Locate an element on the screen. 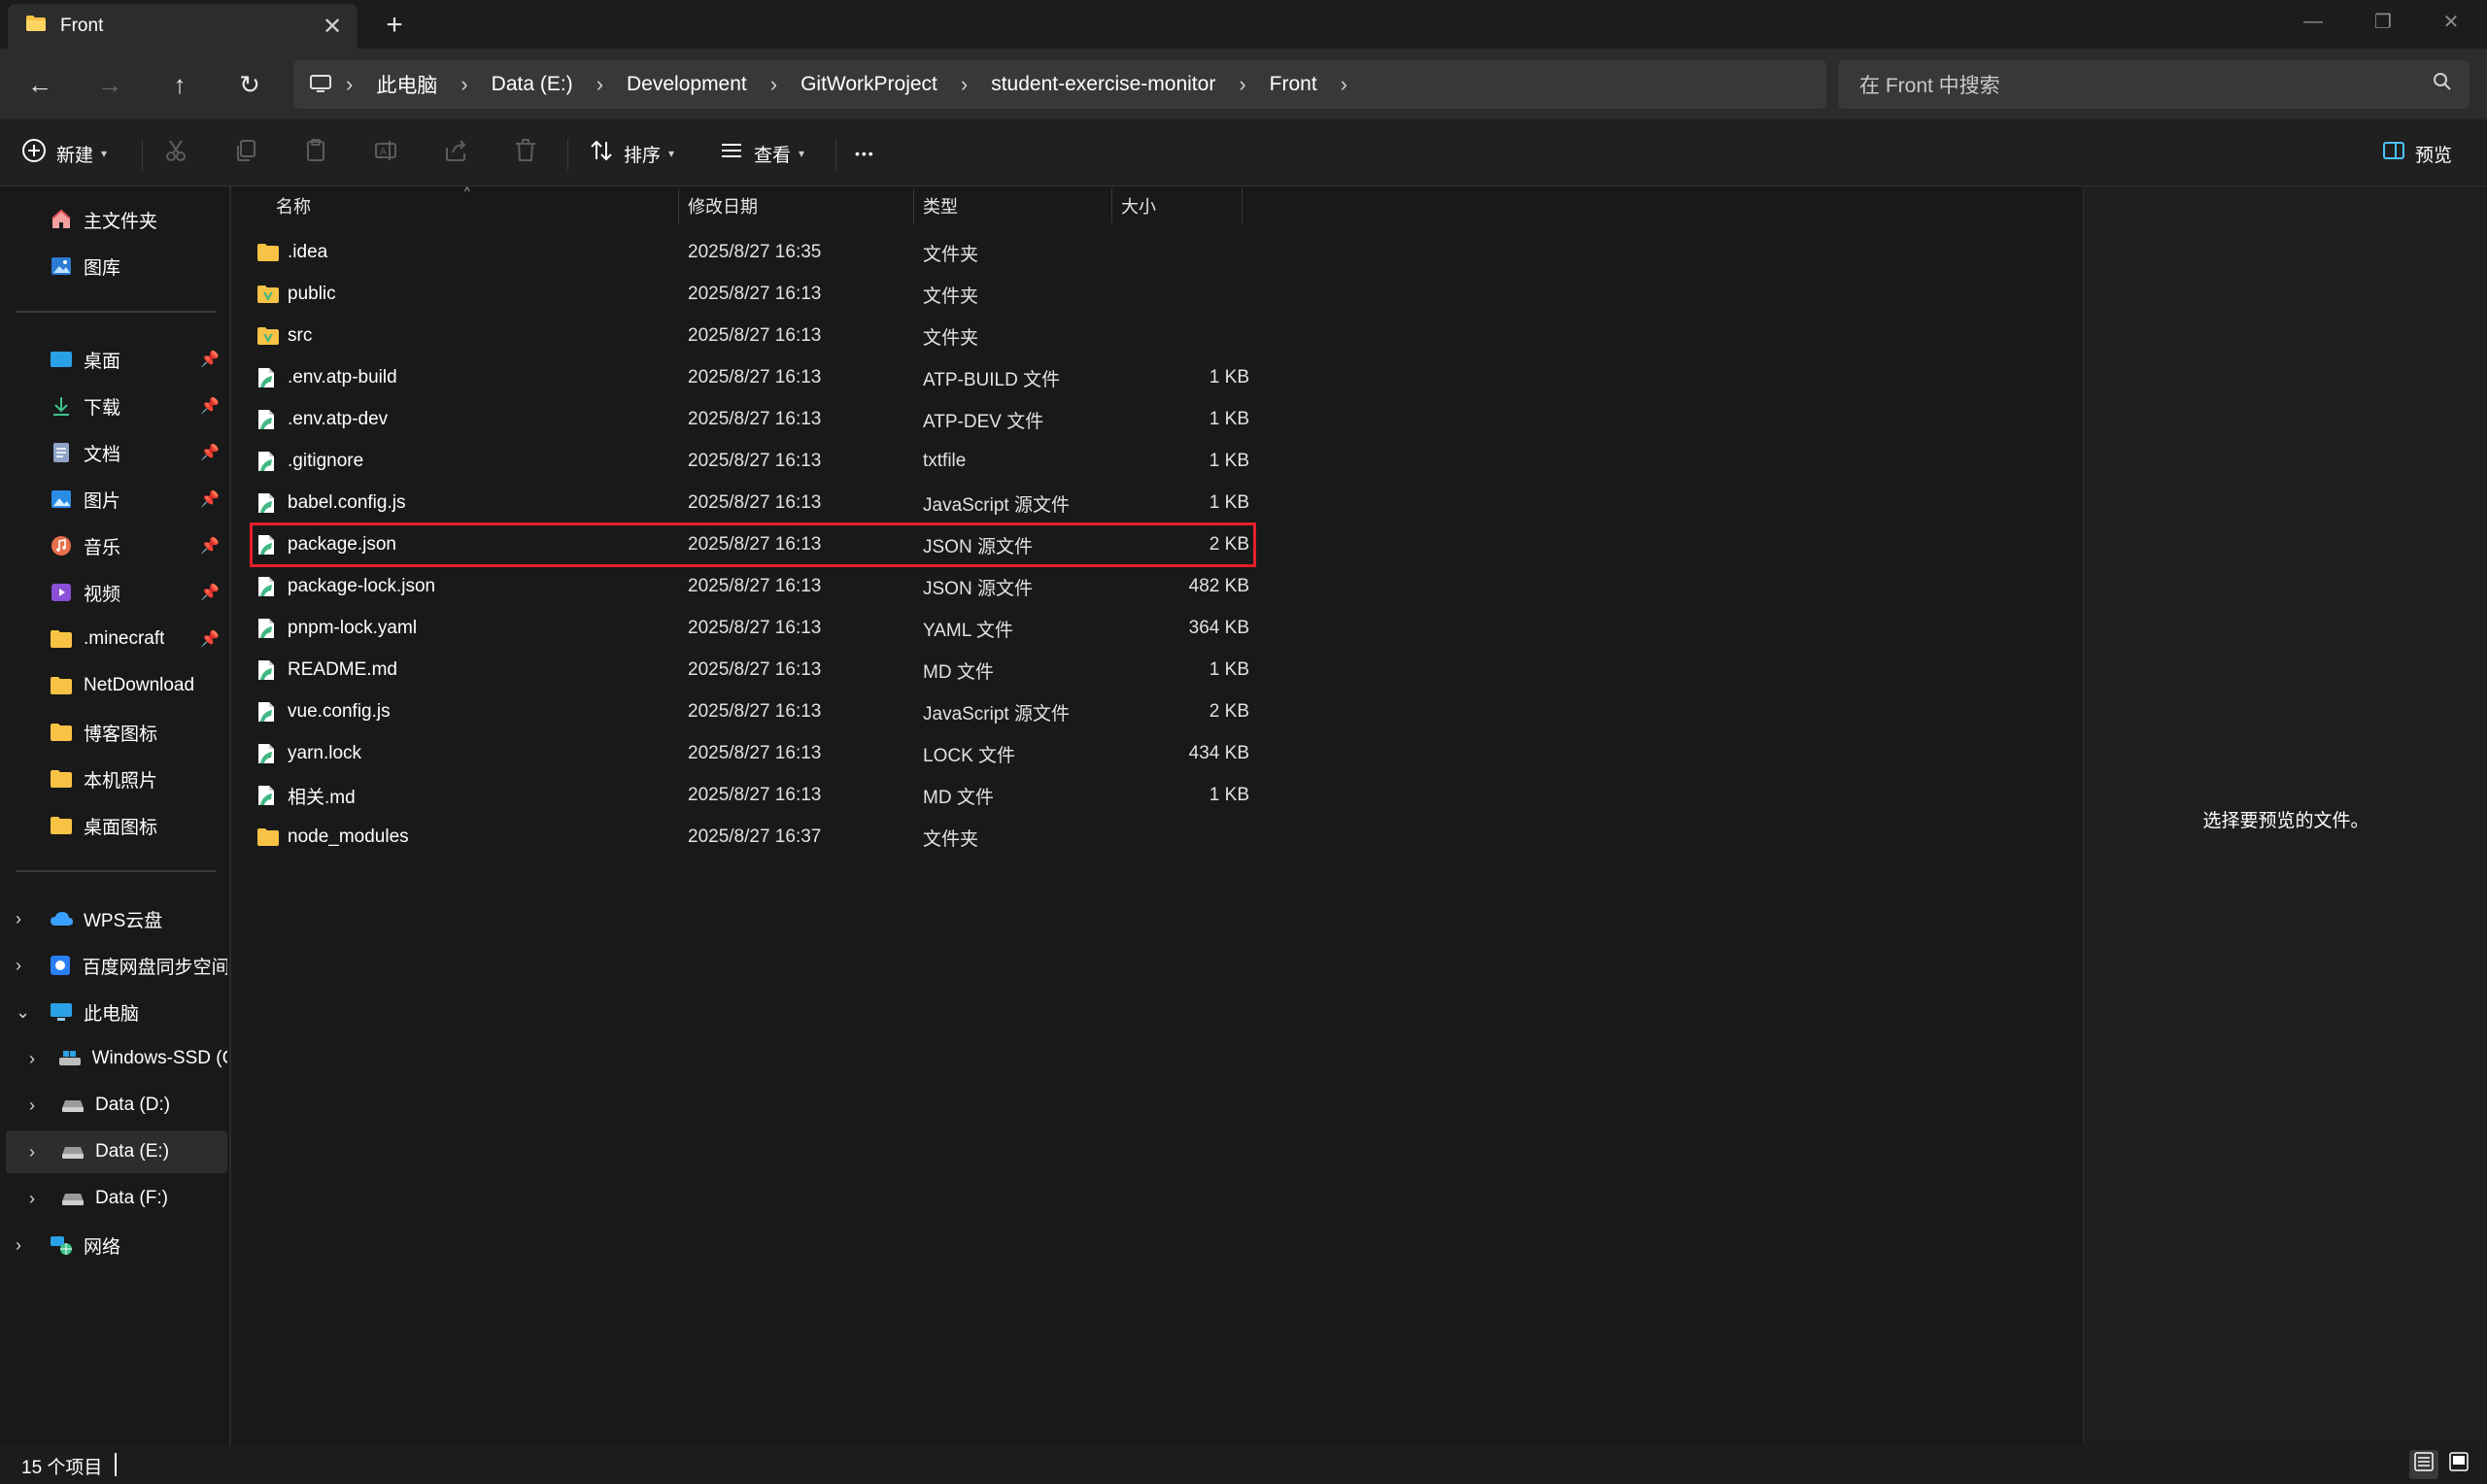 This screenshot has height=1484, width=2487. sidebar-item-gallery: 图库 is located at coordinates (113, 266).